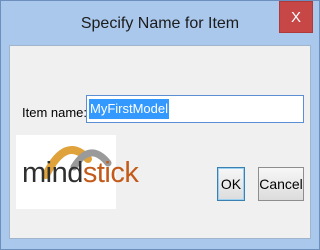 This screenshot has width=320, height=250. I want to click on logo-text: mindstick, so click(80, 173).